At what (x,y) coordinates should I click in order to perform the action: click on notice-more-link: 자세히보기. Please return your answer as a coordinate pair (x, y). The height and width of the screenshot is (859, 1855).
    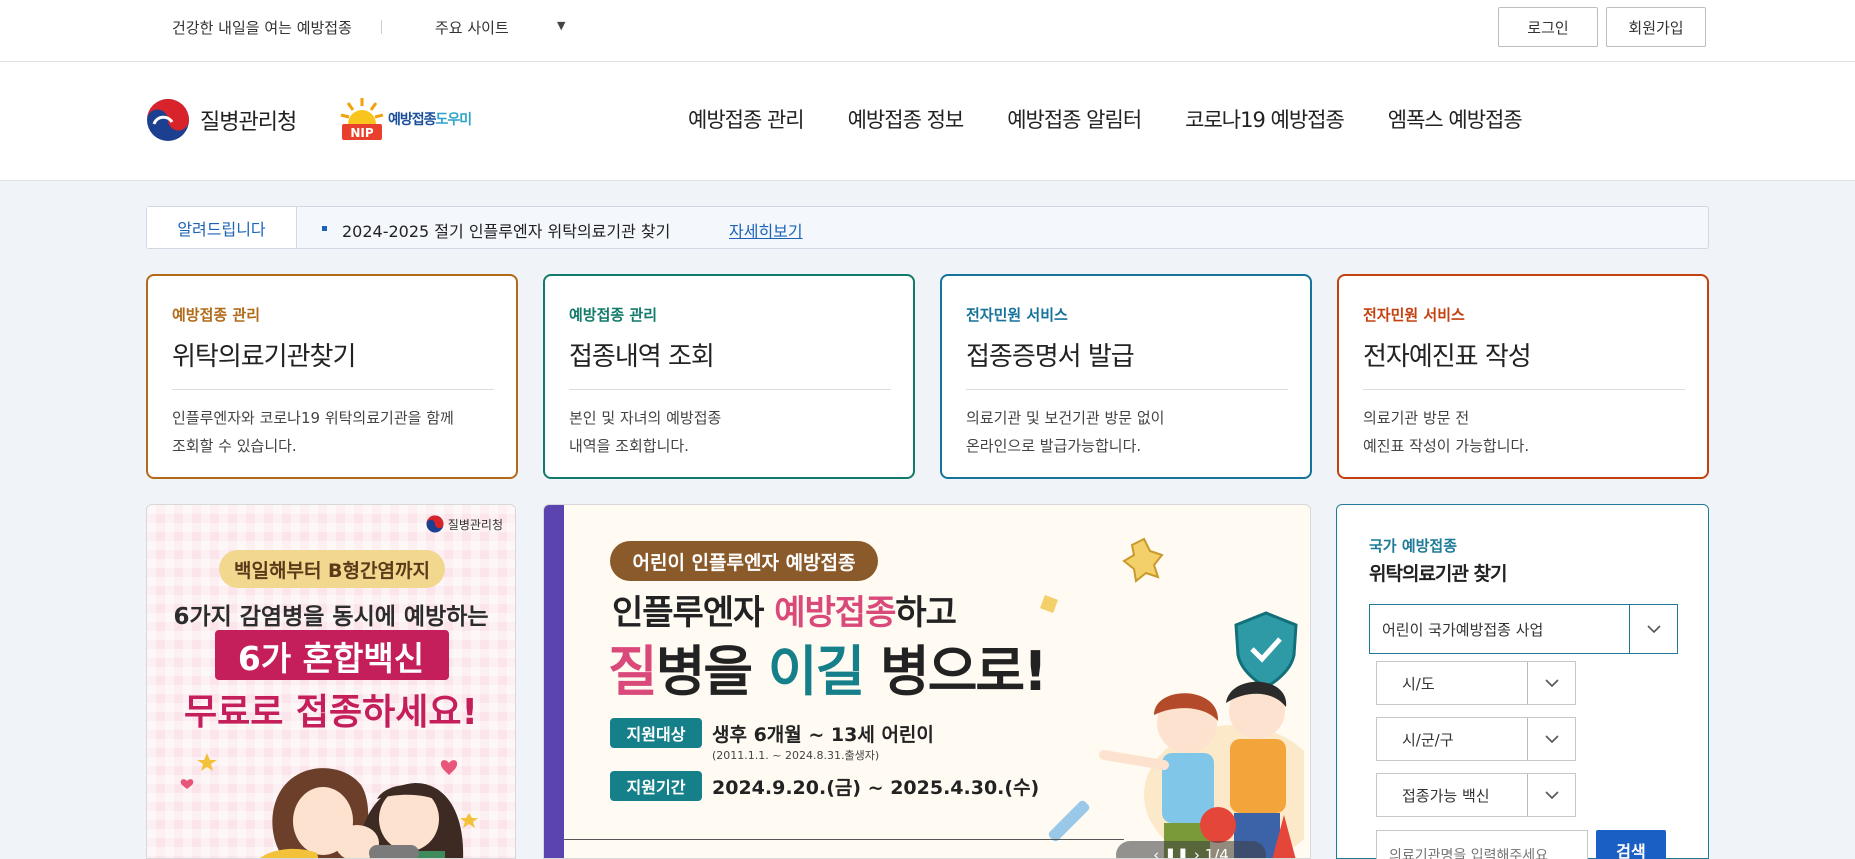
    Looking at the image, I should click on (766, 230).